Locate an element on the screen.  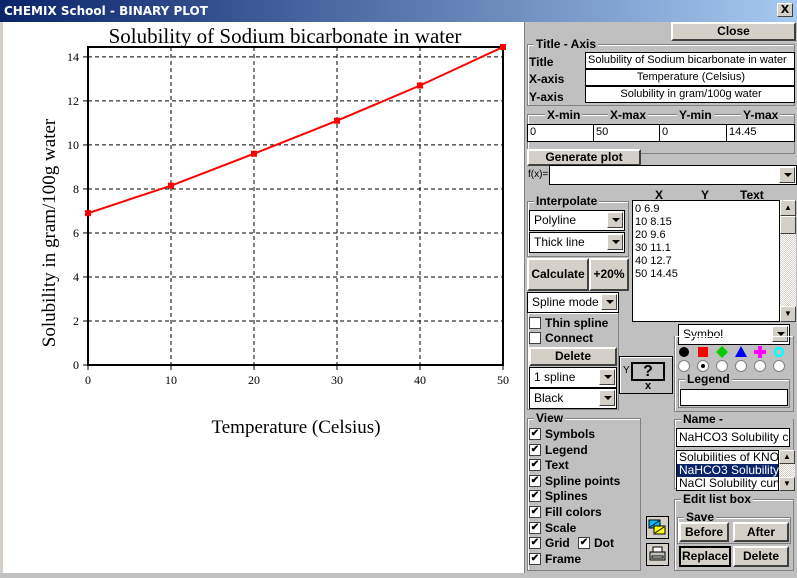
printer-icon is located at coordinates (657, 553).